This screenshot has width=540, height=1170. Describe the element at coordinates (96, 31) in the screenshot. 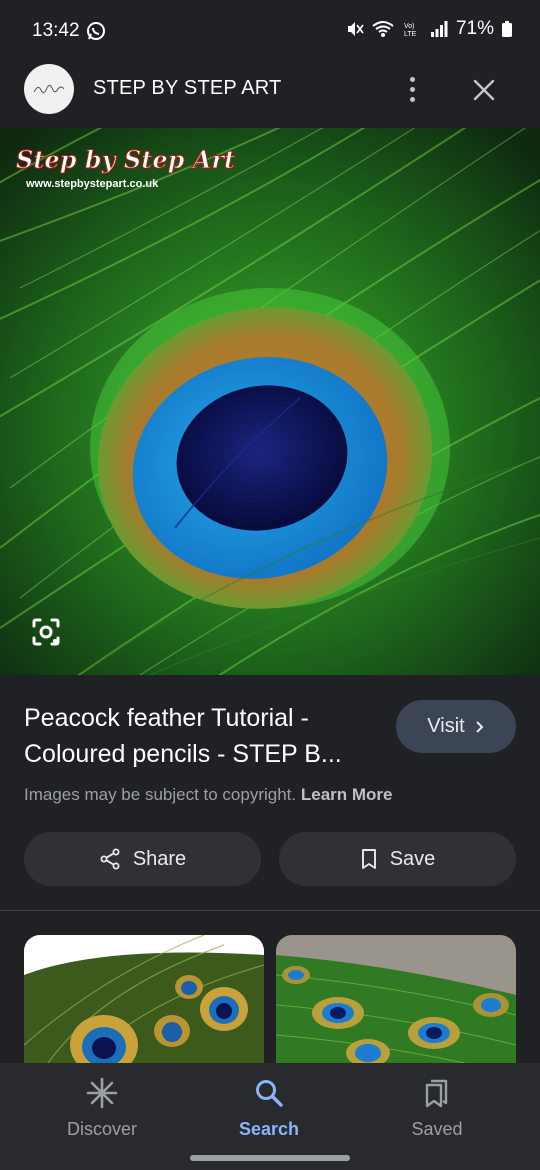

I see `whatsapp-icon` at that location.